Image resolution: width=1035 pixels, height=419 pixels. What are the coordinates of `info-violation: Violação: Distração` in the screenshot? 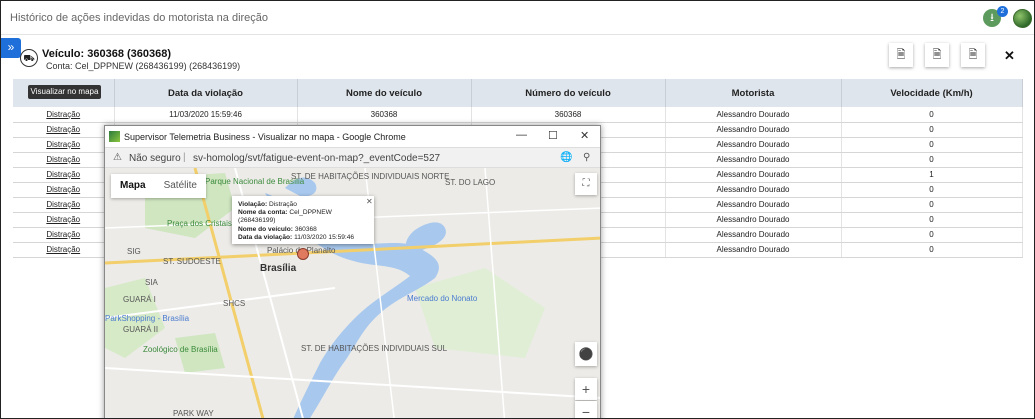 It's located at (267, 204).